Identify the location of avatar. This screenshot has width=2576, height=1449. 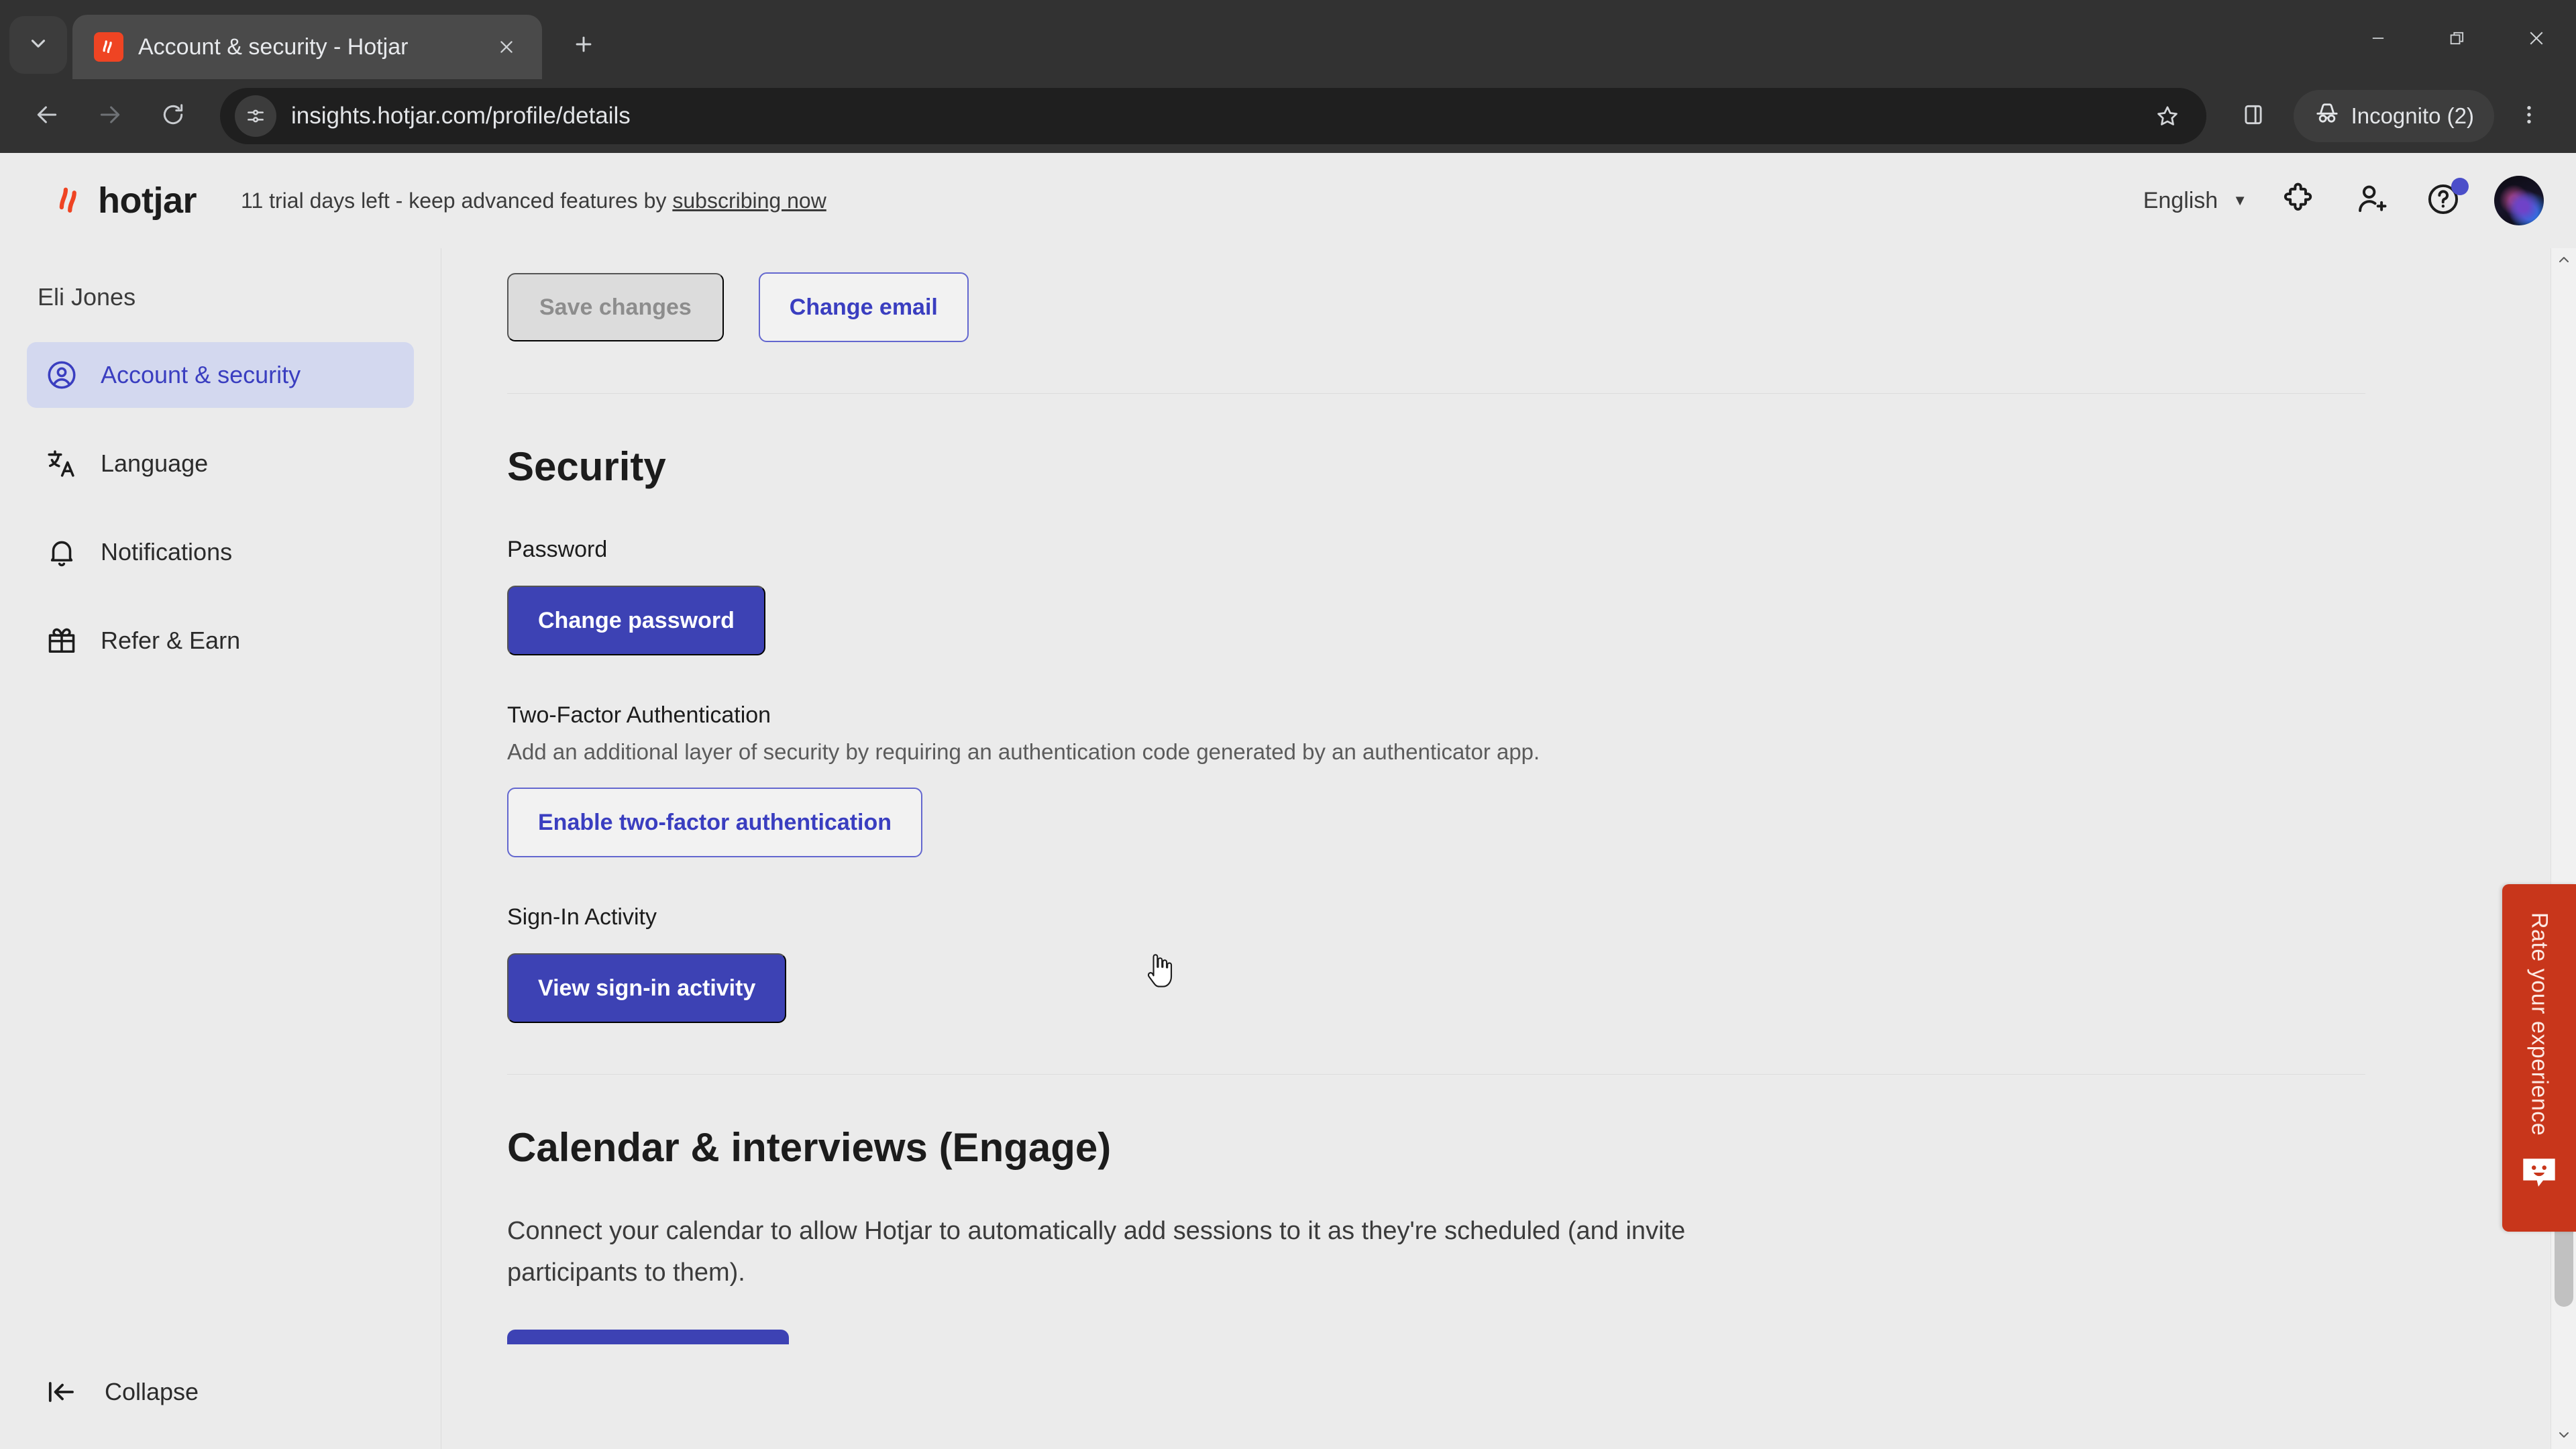
(2519, 200).